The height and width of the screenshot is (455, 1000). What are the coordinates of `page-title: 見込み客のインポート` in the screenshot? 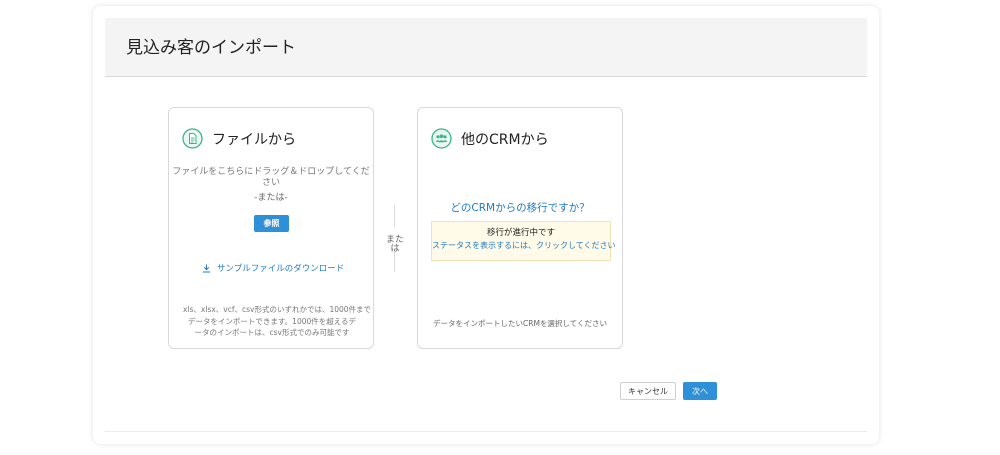 It's located at (211, 48).